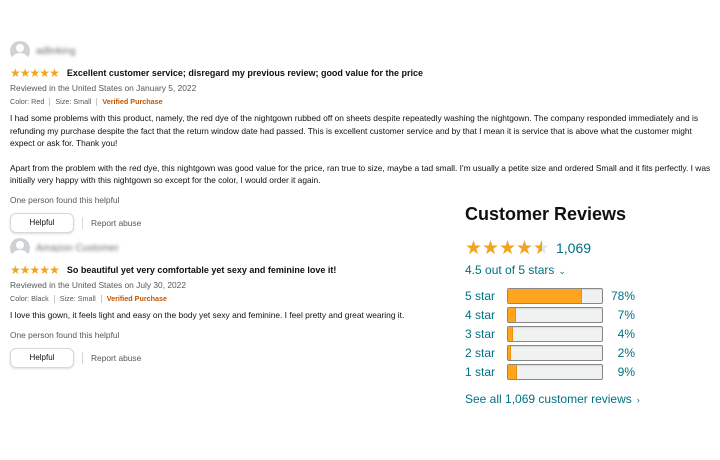 The width and height of the screenshot is (720, 460). Describe the element at coordinates (620, 353) in the screenshot. I see `histogram-percent: 2%` at that location.